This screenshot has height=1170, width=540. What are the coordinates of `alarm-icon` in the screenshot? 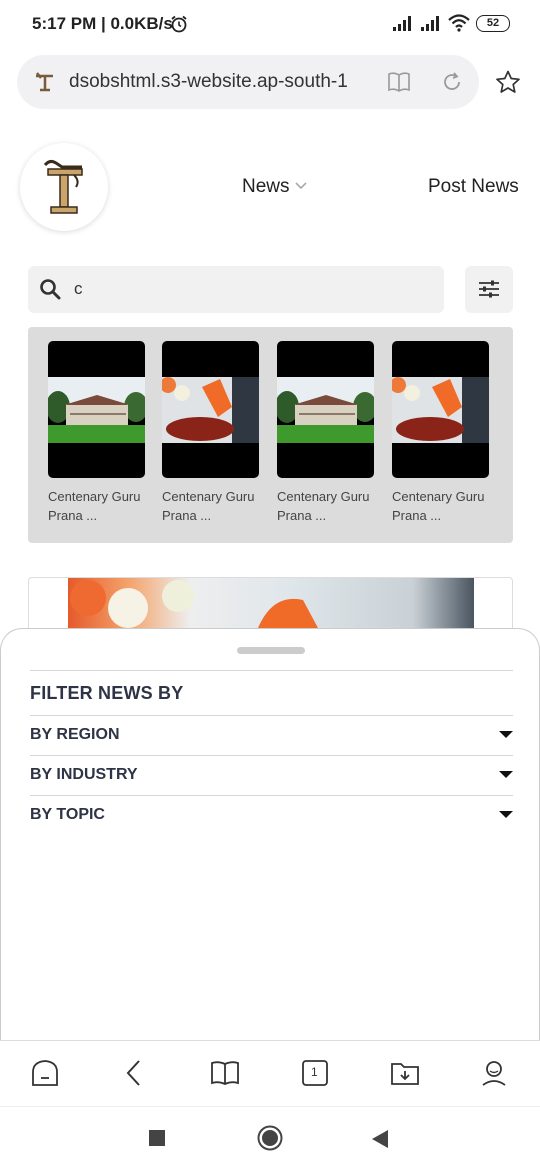 It's located at (179, 24).